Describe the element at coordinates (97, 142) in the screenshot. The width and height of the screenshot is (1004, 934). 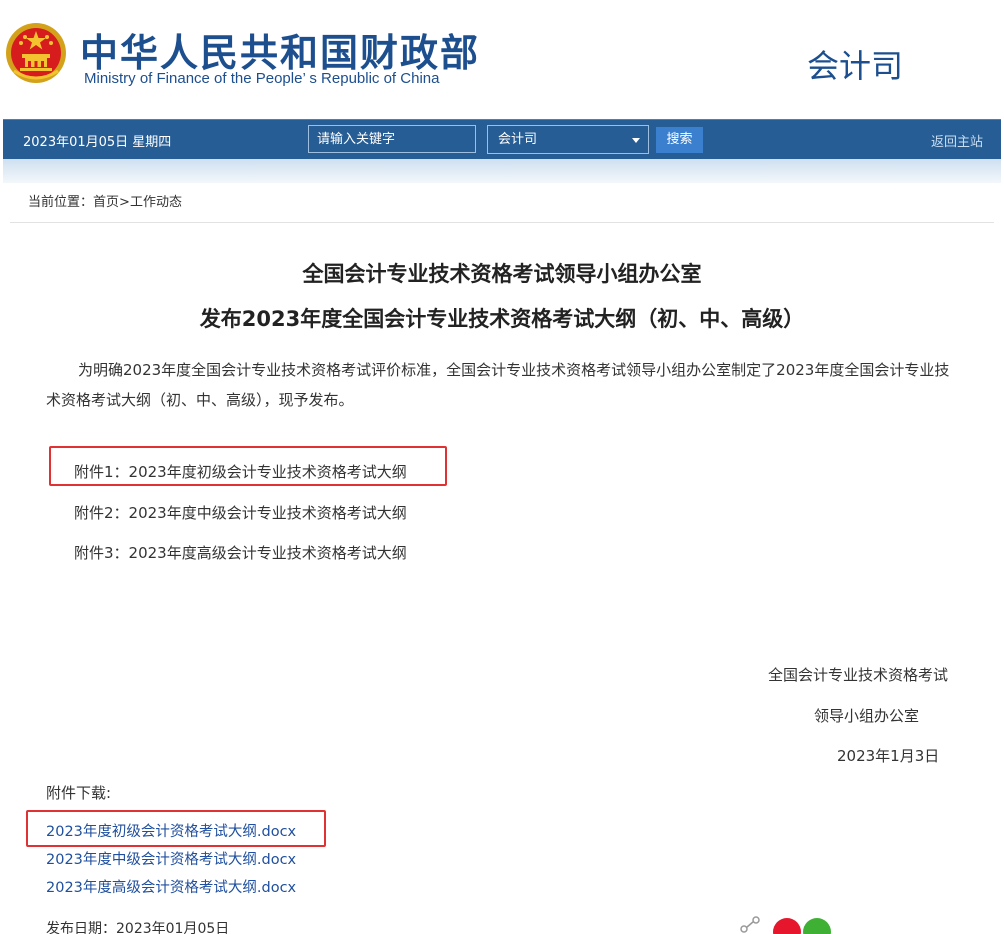
I see `current-date: 2023年01月05日 星期四` at that location.